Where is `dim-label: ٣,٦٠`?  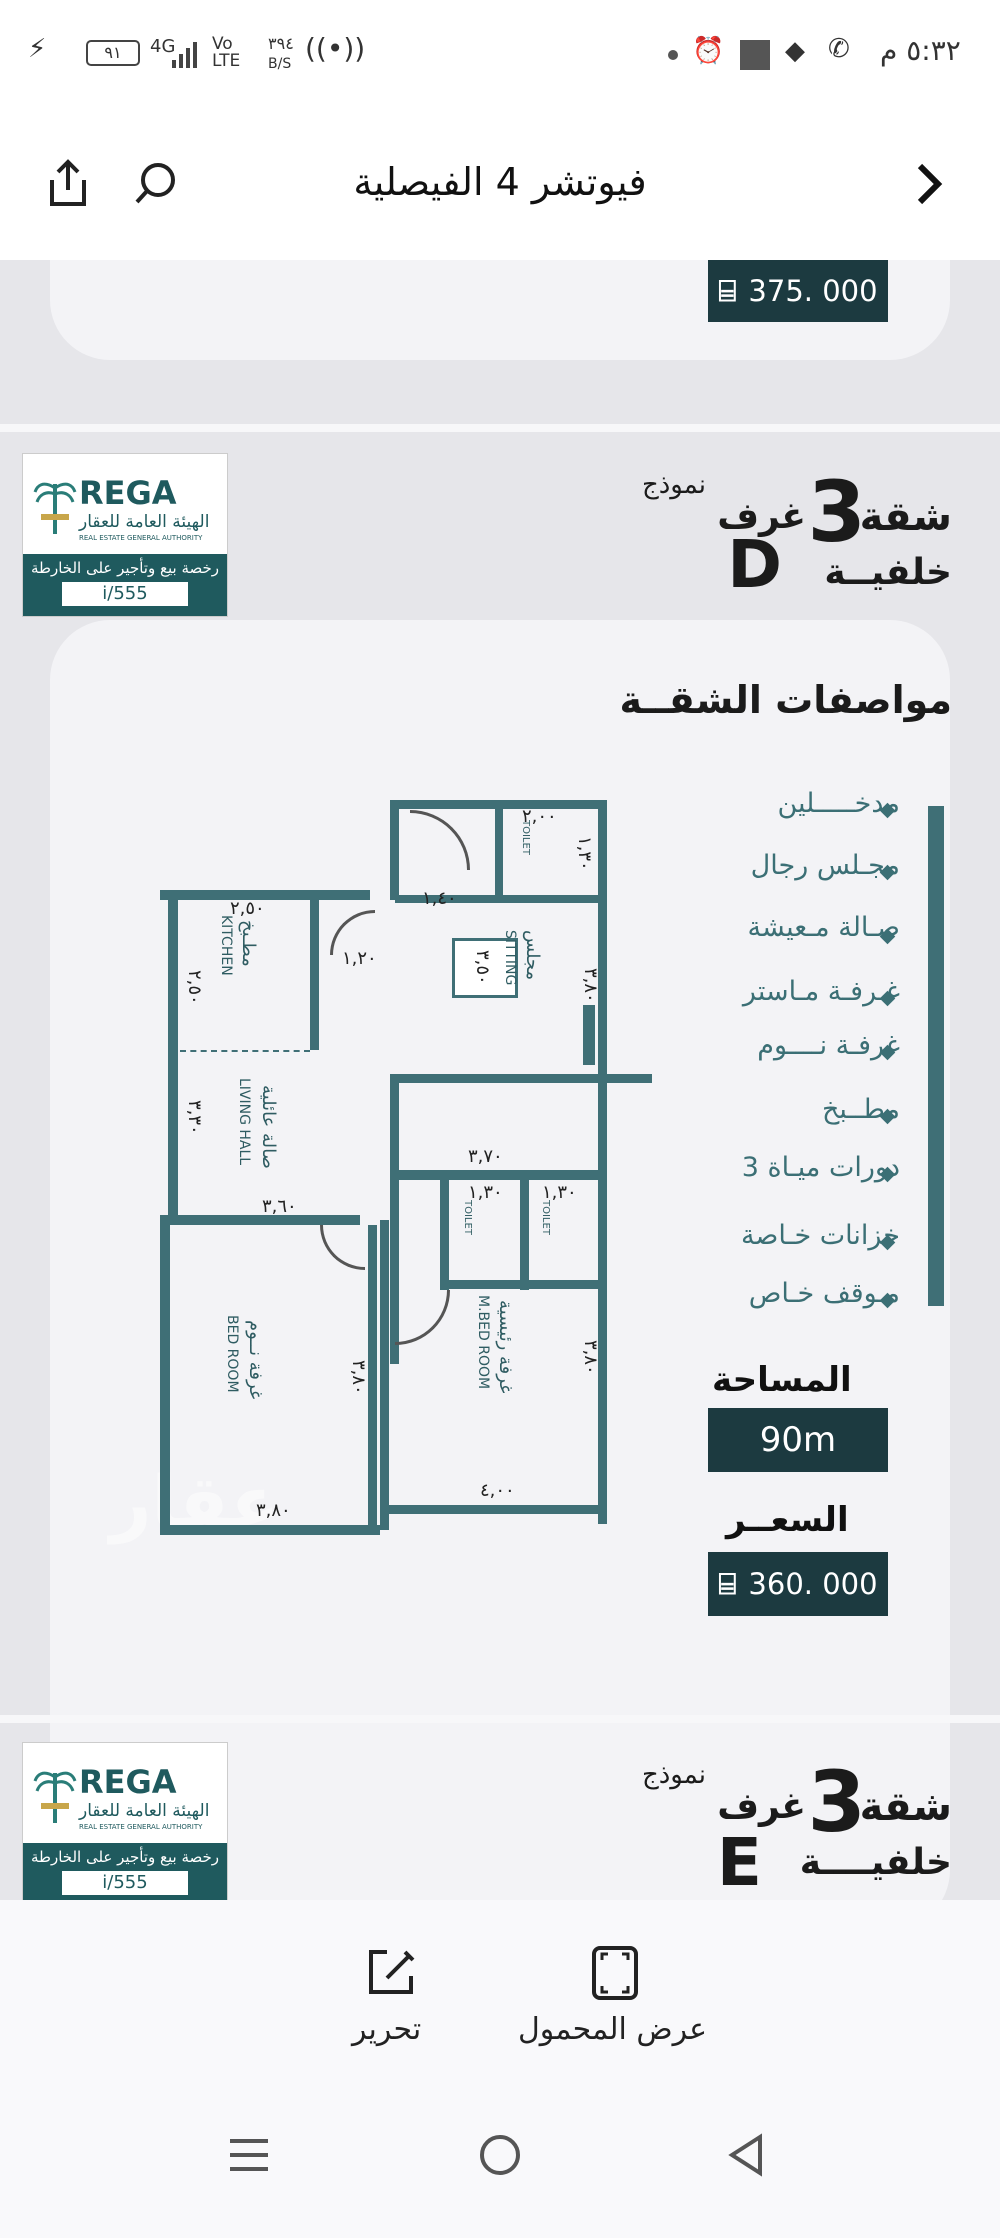
dim-label: ٣,٦٠ is located at coordinates (279, 1206).